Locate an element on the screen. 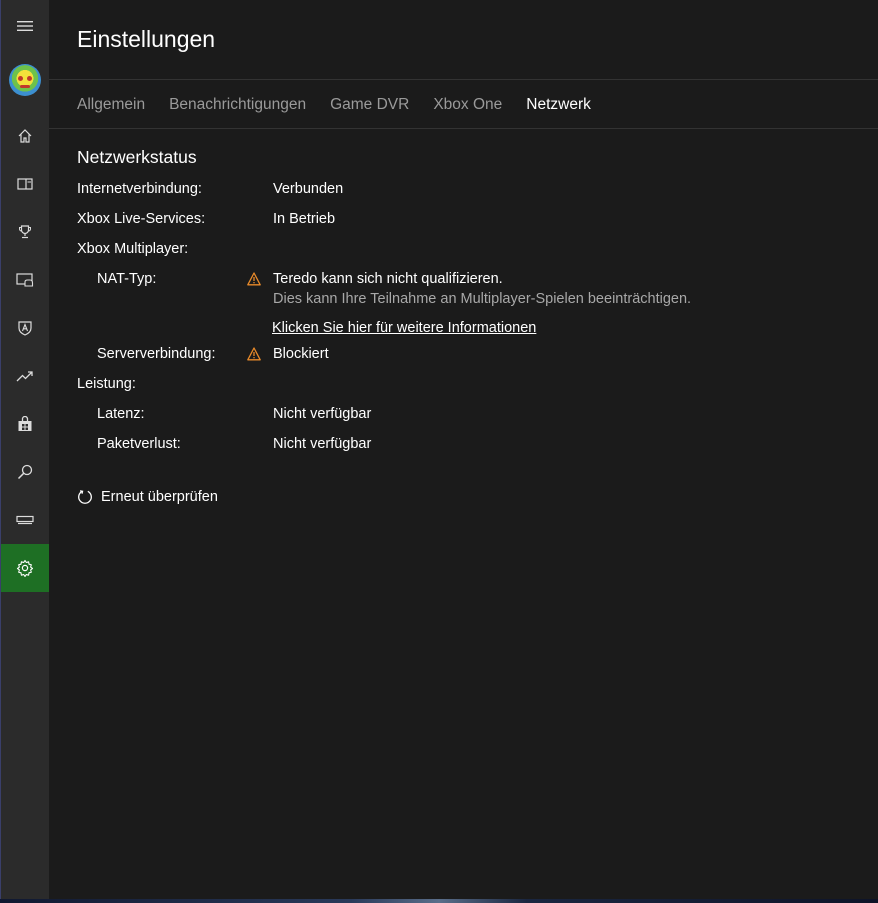 The height and width of the screenshot is (903, 878). packet-loss-value: Nicht verfügbar is located at coordinates (322, 444).